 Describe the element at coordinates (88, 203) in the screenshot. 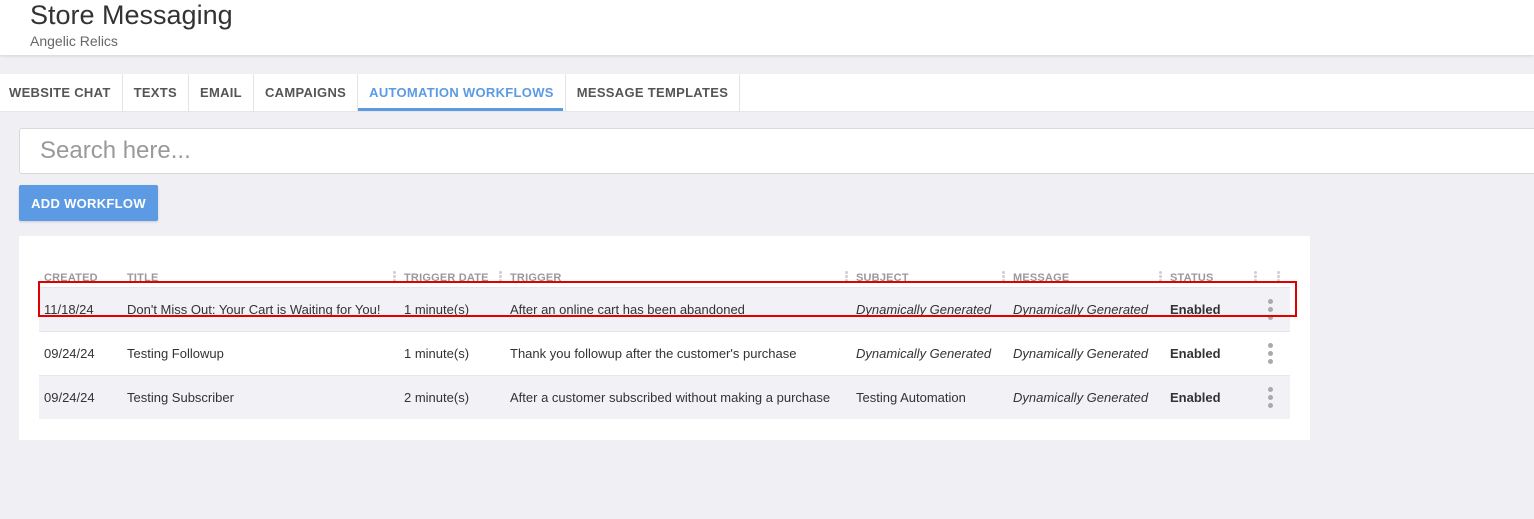

I see `add-workflow-button: ADD WORKFLOW` at that location.